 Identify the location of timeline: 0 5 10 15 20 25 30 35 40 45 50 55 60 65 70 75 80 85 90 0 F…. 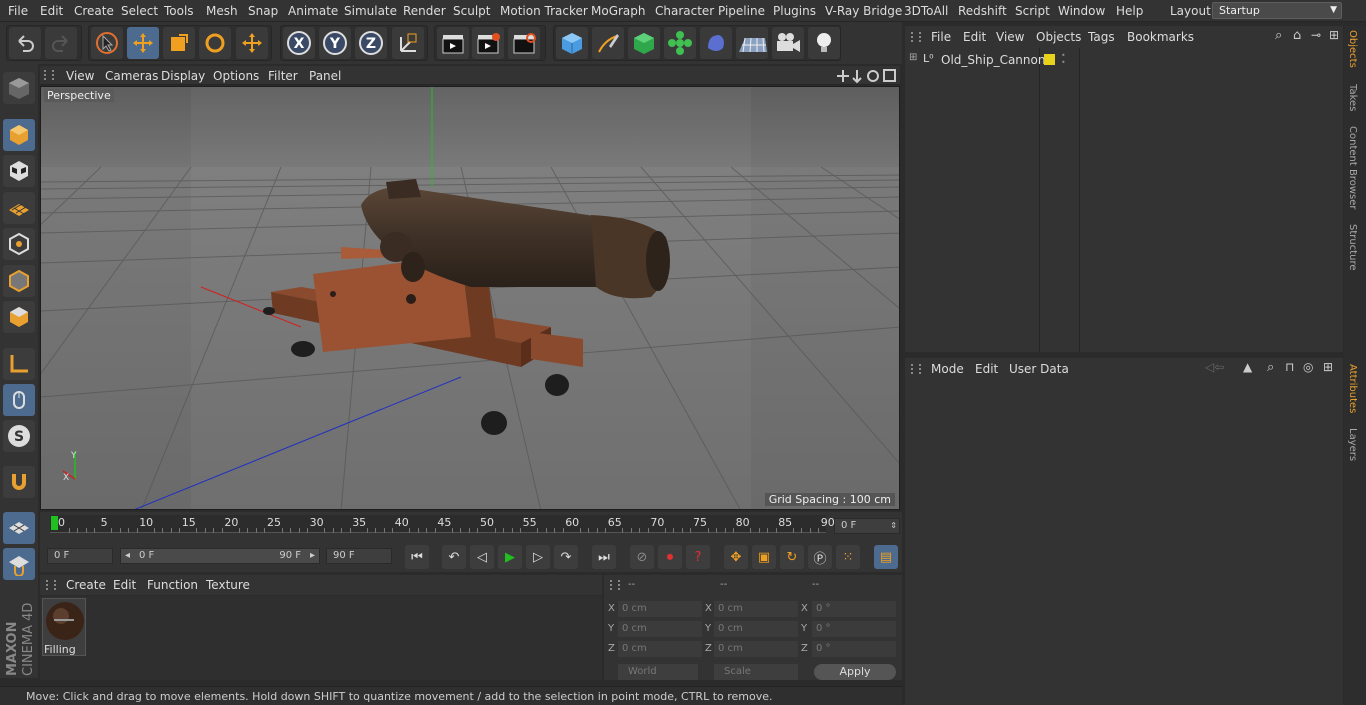
(471, 527).